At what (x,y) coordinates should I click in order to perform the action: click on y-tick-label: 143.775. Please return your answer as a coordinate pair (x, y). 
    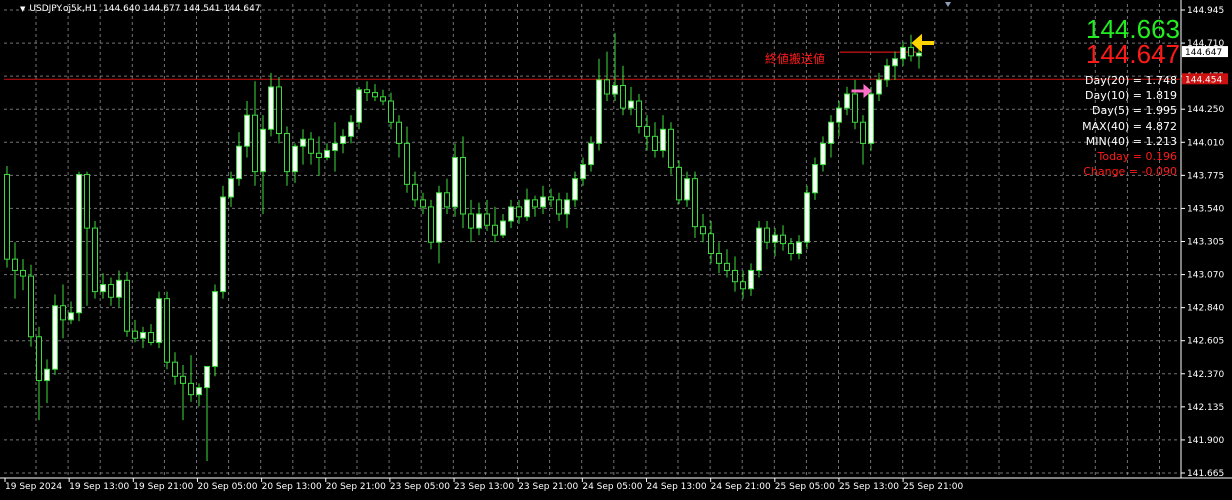
    Looking at the image, I should click on (1205, 176).